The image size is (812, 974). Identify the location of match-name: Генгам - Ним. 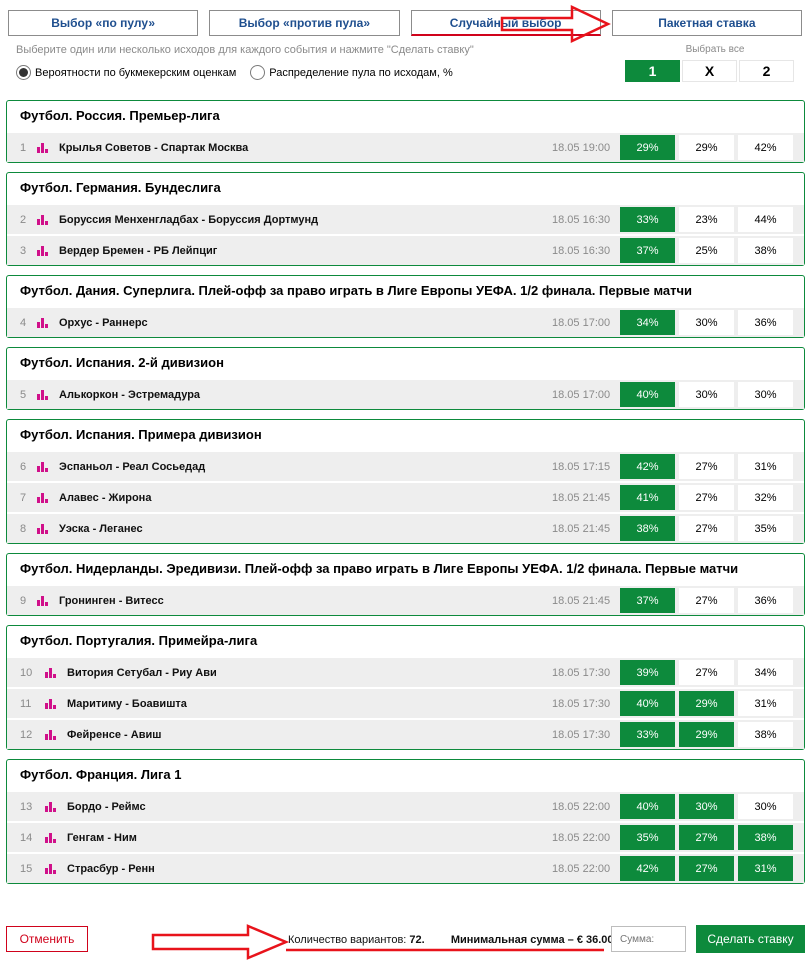
(102, 837).